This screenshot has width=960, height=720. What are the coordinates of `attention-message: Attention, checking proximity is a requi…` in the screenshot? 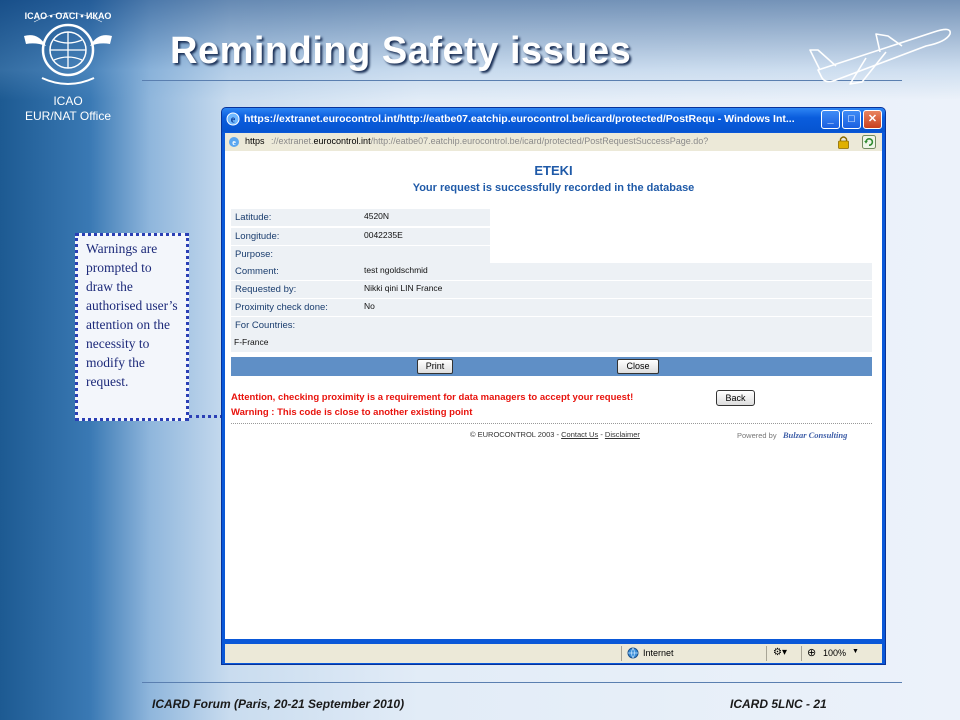 It's located at (432, 397).